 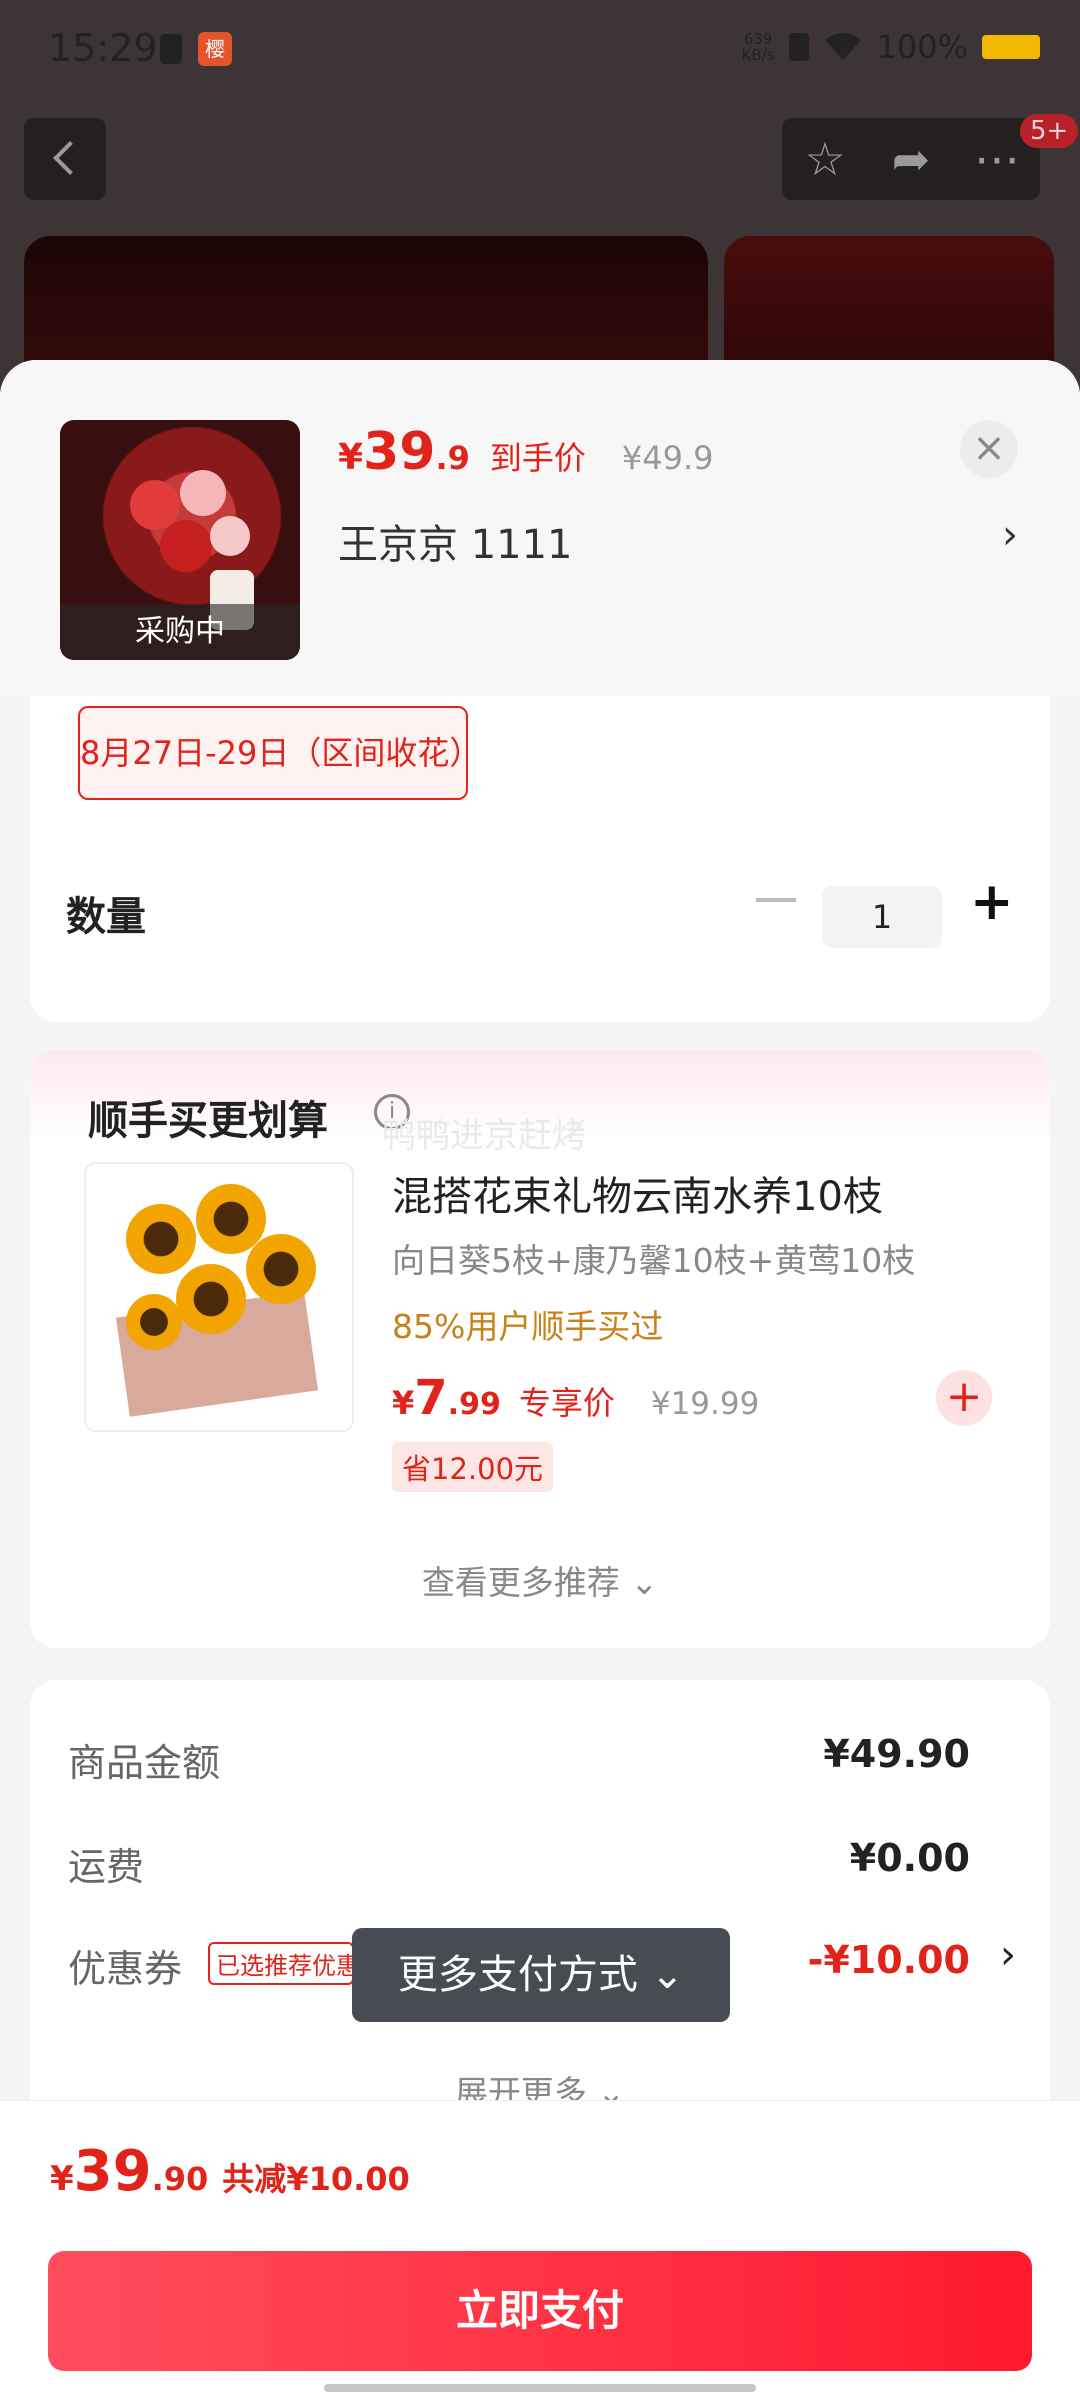 What do you see at coordinates (171, 49) in the screenshot?
I see `sim-icon` at bounding box center [171, 49].